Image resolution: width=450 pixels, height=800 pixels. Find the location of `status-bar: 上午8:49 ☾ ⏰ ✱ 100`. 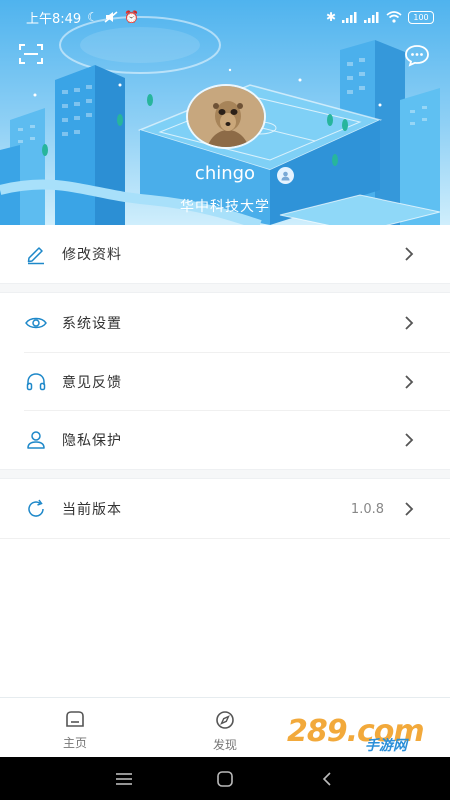

status-bar: 上午8:49 ☾ ⏰ ✱ 100 is located at coordinates (225, 17).